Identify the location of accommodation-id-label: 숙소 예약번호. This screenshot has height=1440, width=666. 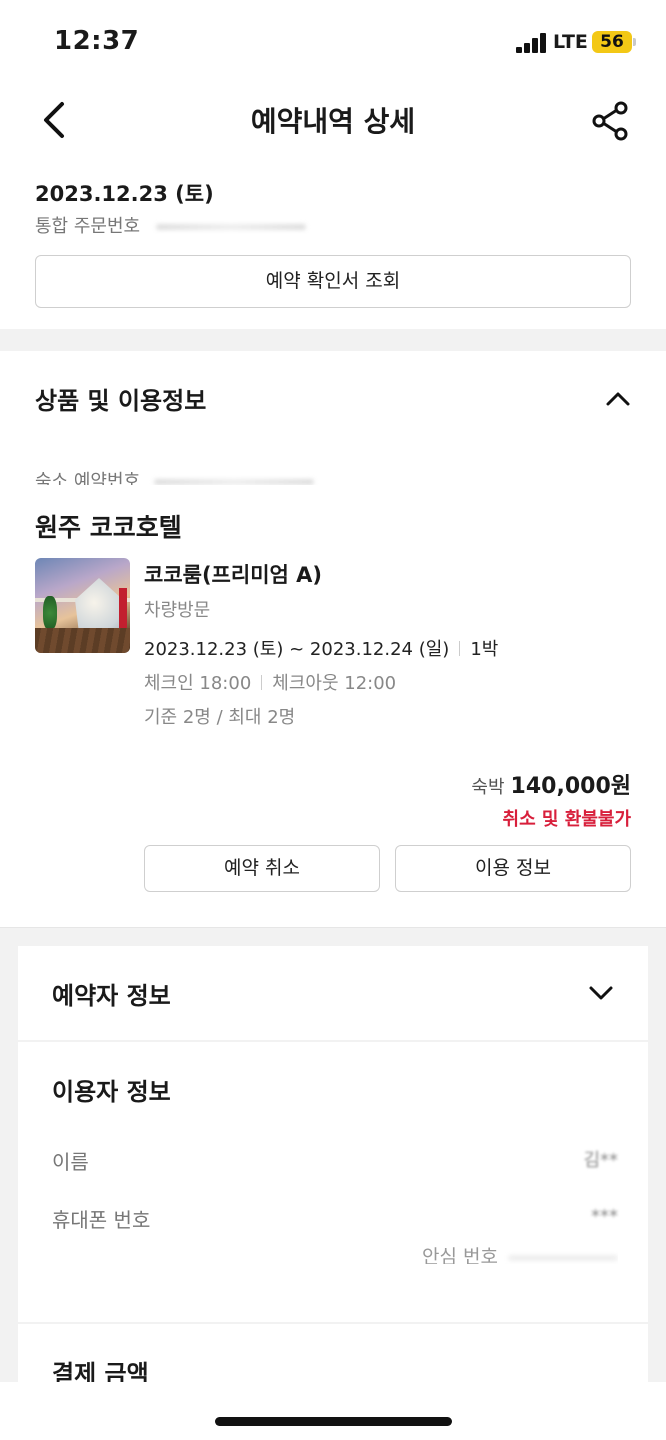
(88, 478).